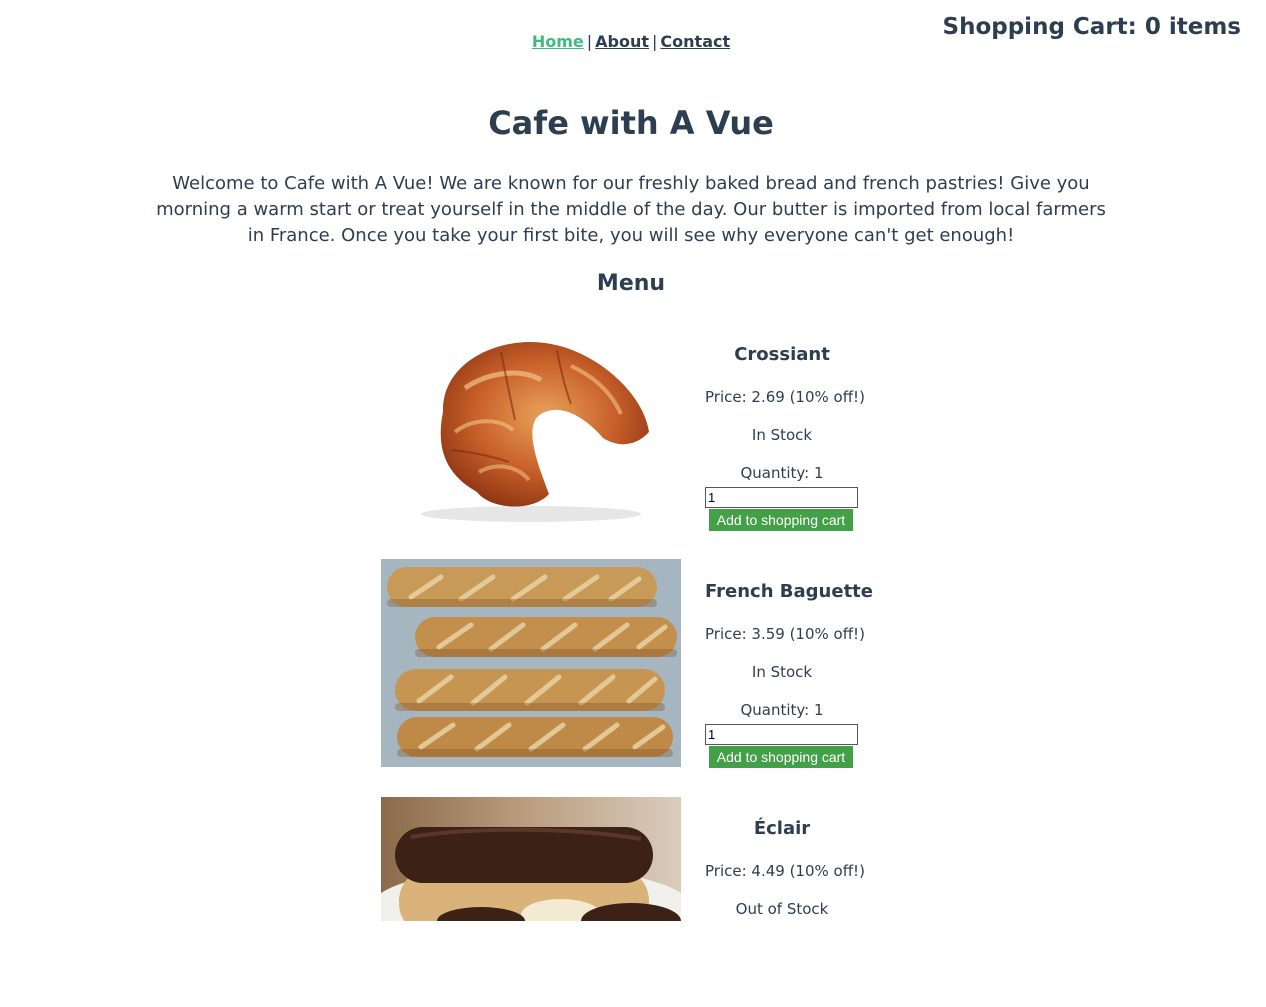 The image size is (1266, 1007). I want to click on baguette-image, so click(531, 663).